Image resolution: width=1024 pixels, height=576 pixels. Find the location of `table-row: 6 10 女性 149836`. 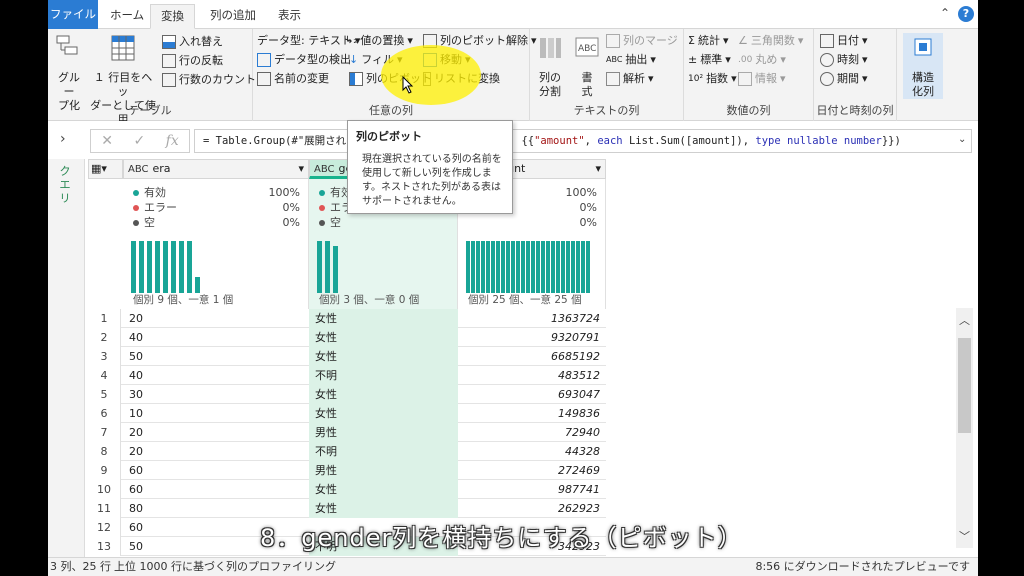

table-row: 6 10 女性 149836 is located at coordinates (347, 413).